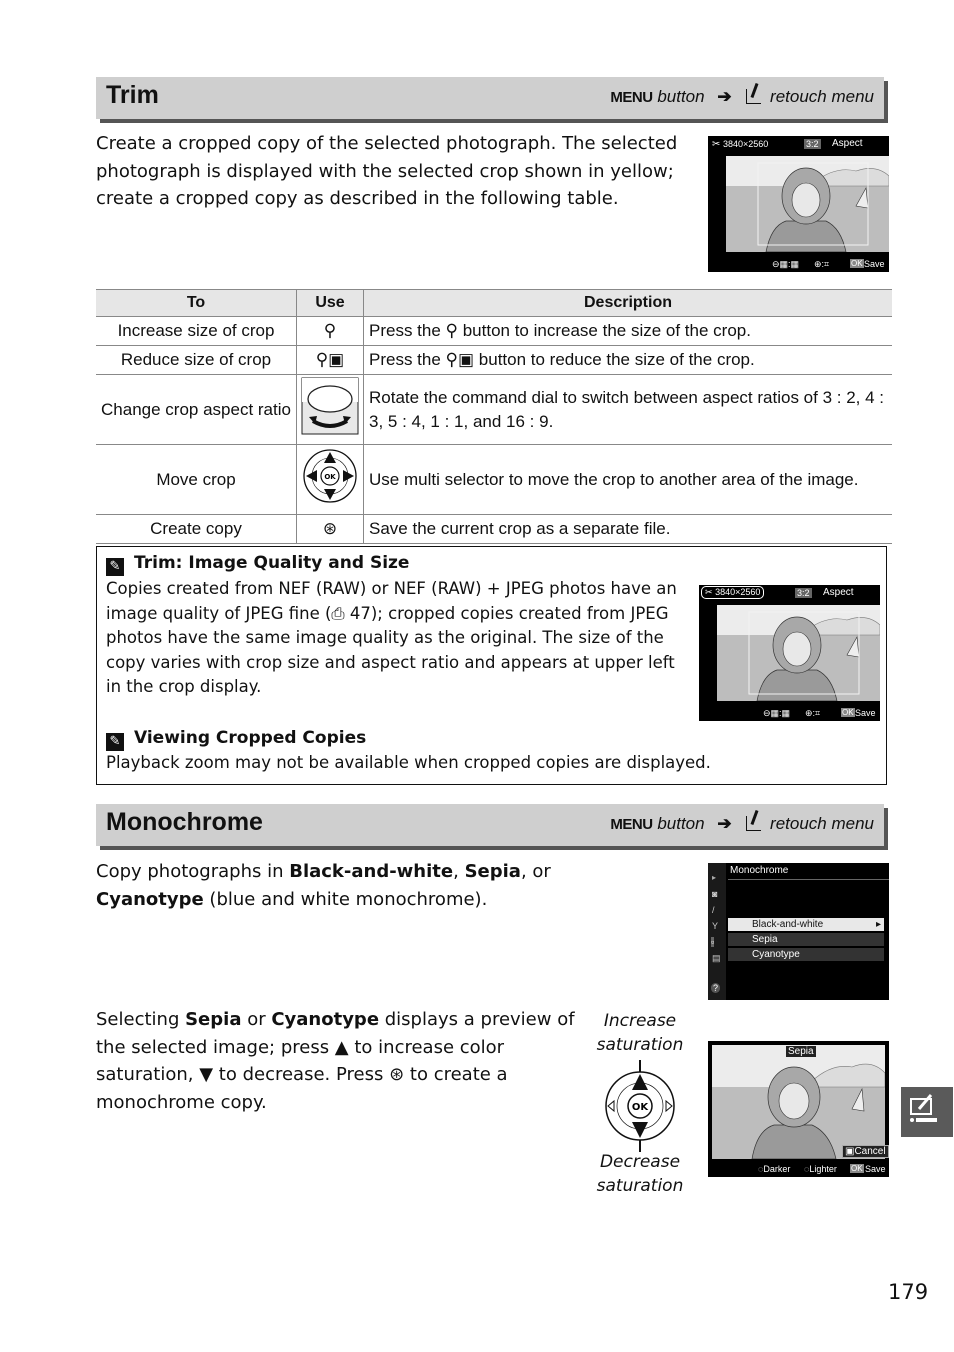 The width and height of the screenshot is (954, 1352). I want to click on crop-size-highlight: ✂ 3840×2560, so click(733, 592).